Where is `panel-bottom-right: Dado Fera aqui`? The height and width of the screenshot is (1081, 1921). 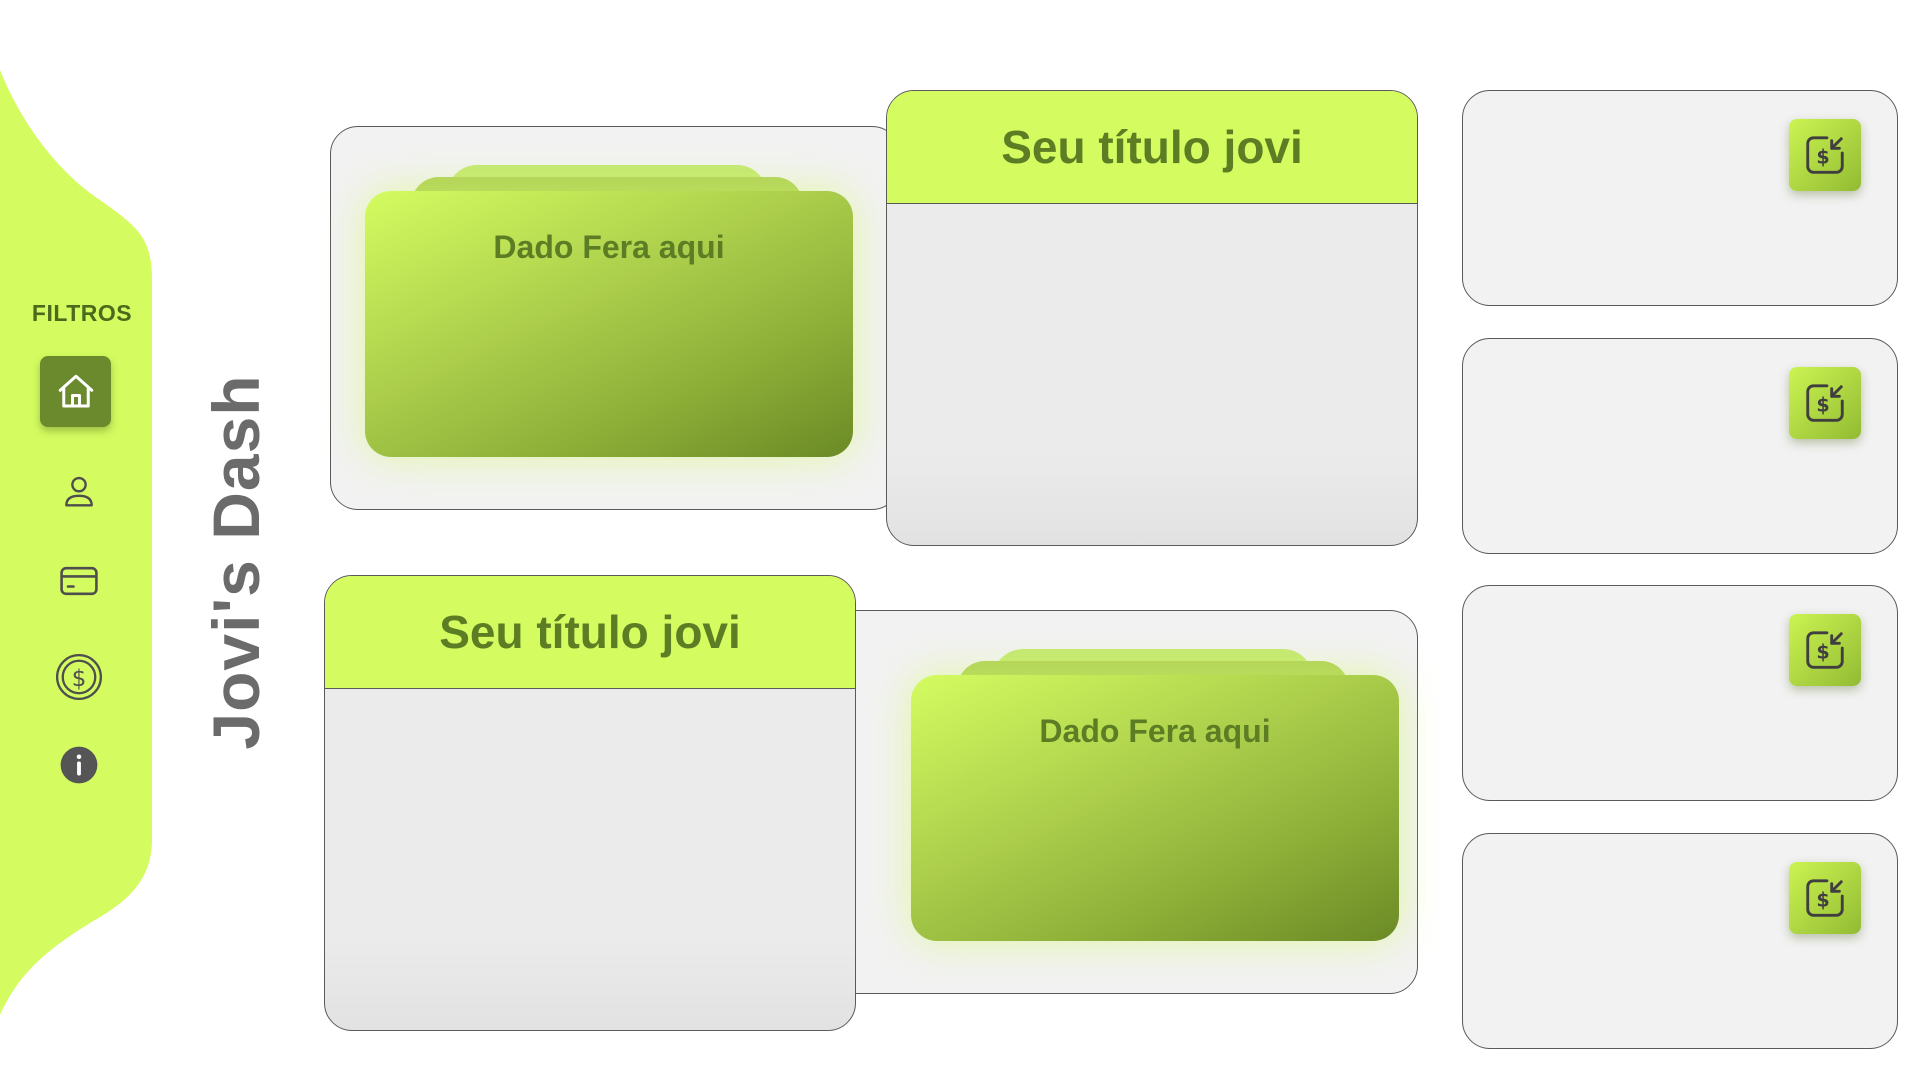
panel-bottom-right: Dado Fera aqui is located at coordinates (1124, 802).